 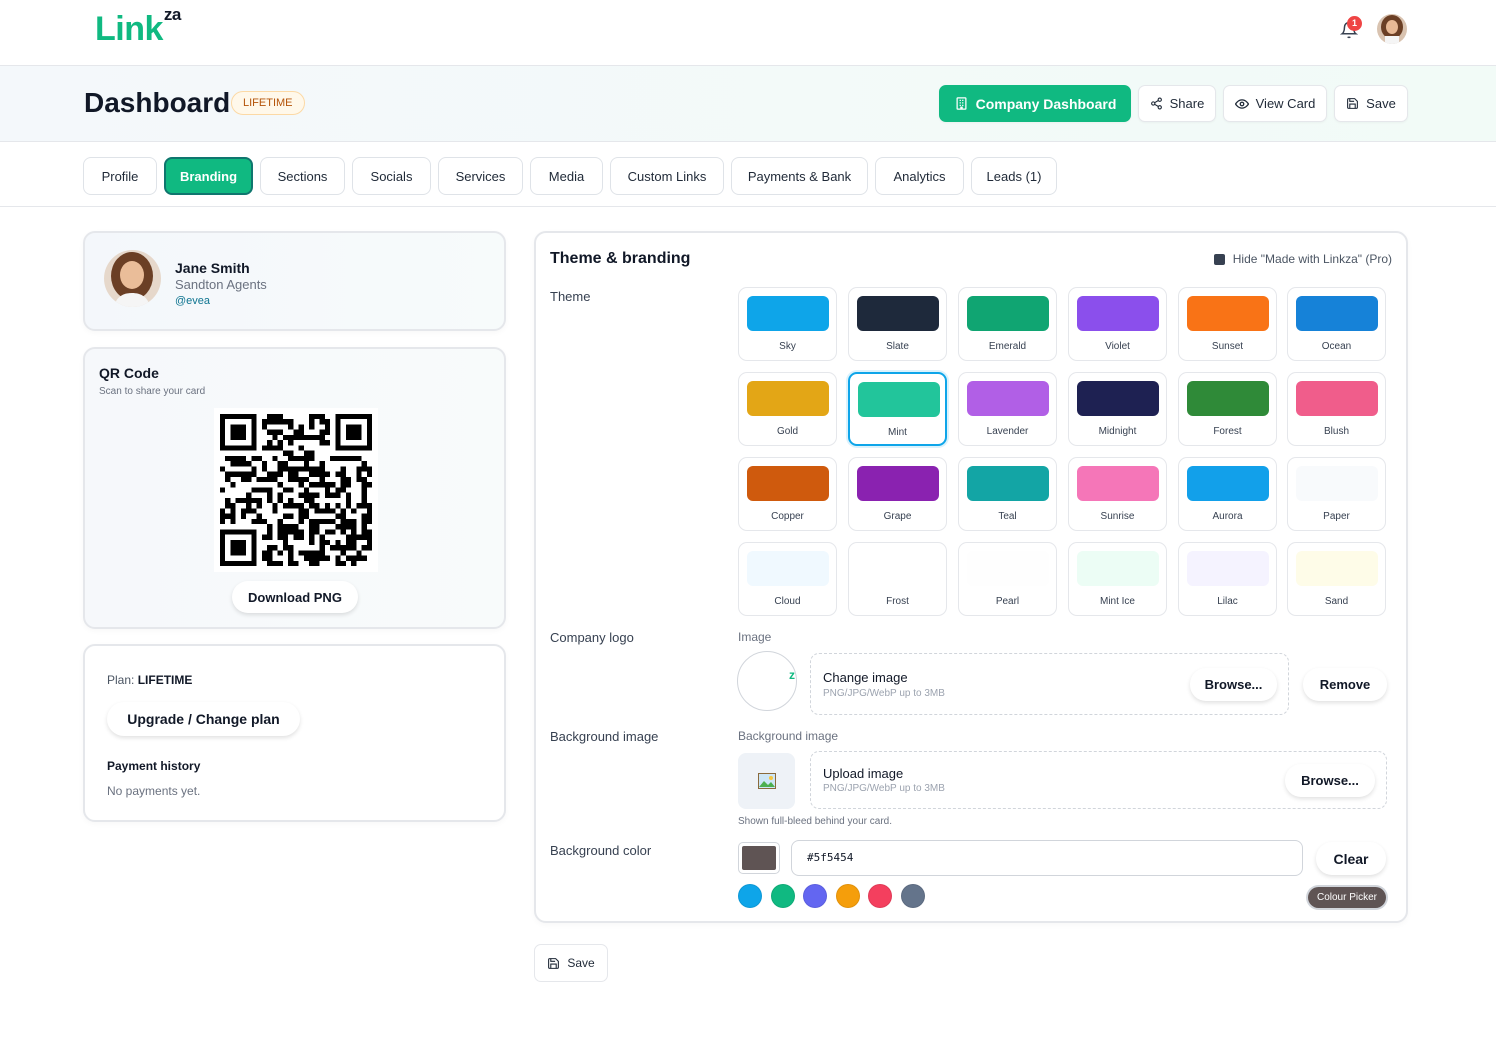 I want to click on swatch-label: Sky, so click(x=787, y=346).